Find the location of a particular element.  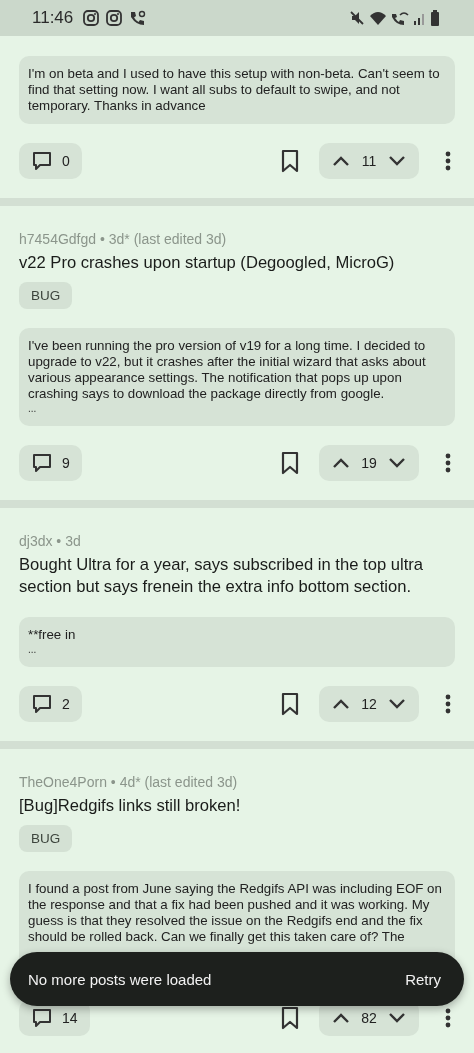

wifi-icon is located at coordinates (378, 18).